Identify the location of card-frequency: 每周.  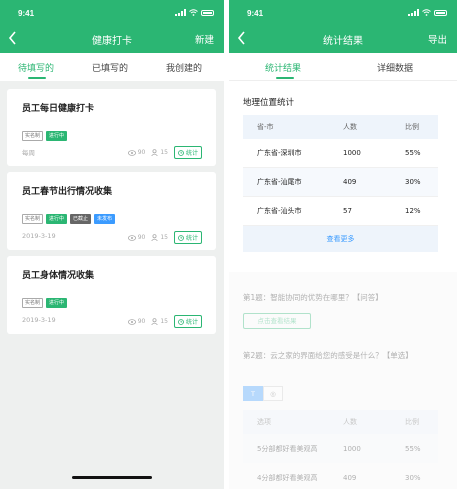
(28, 153).